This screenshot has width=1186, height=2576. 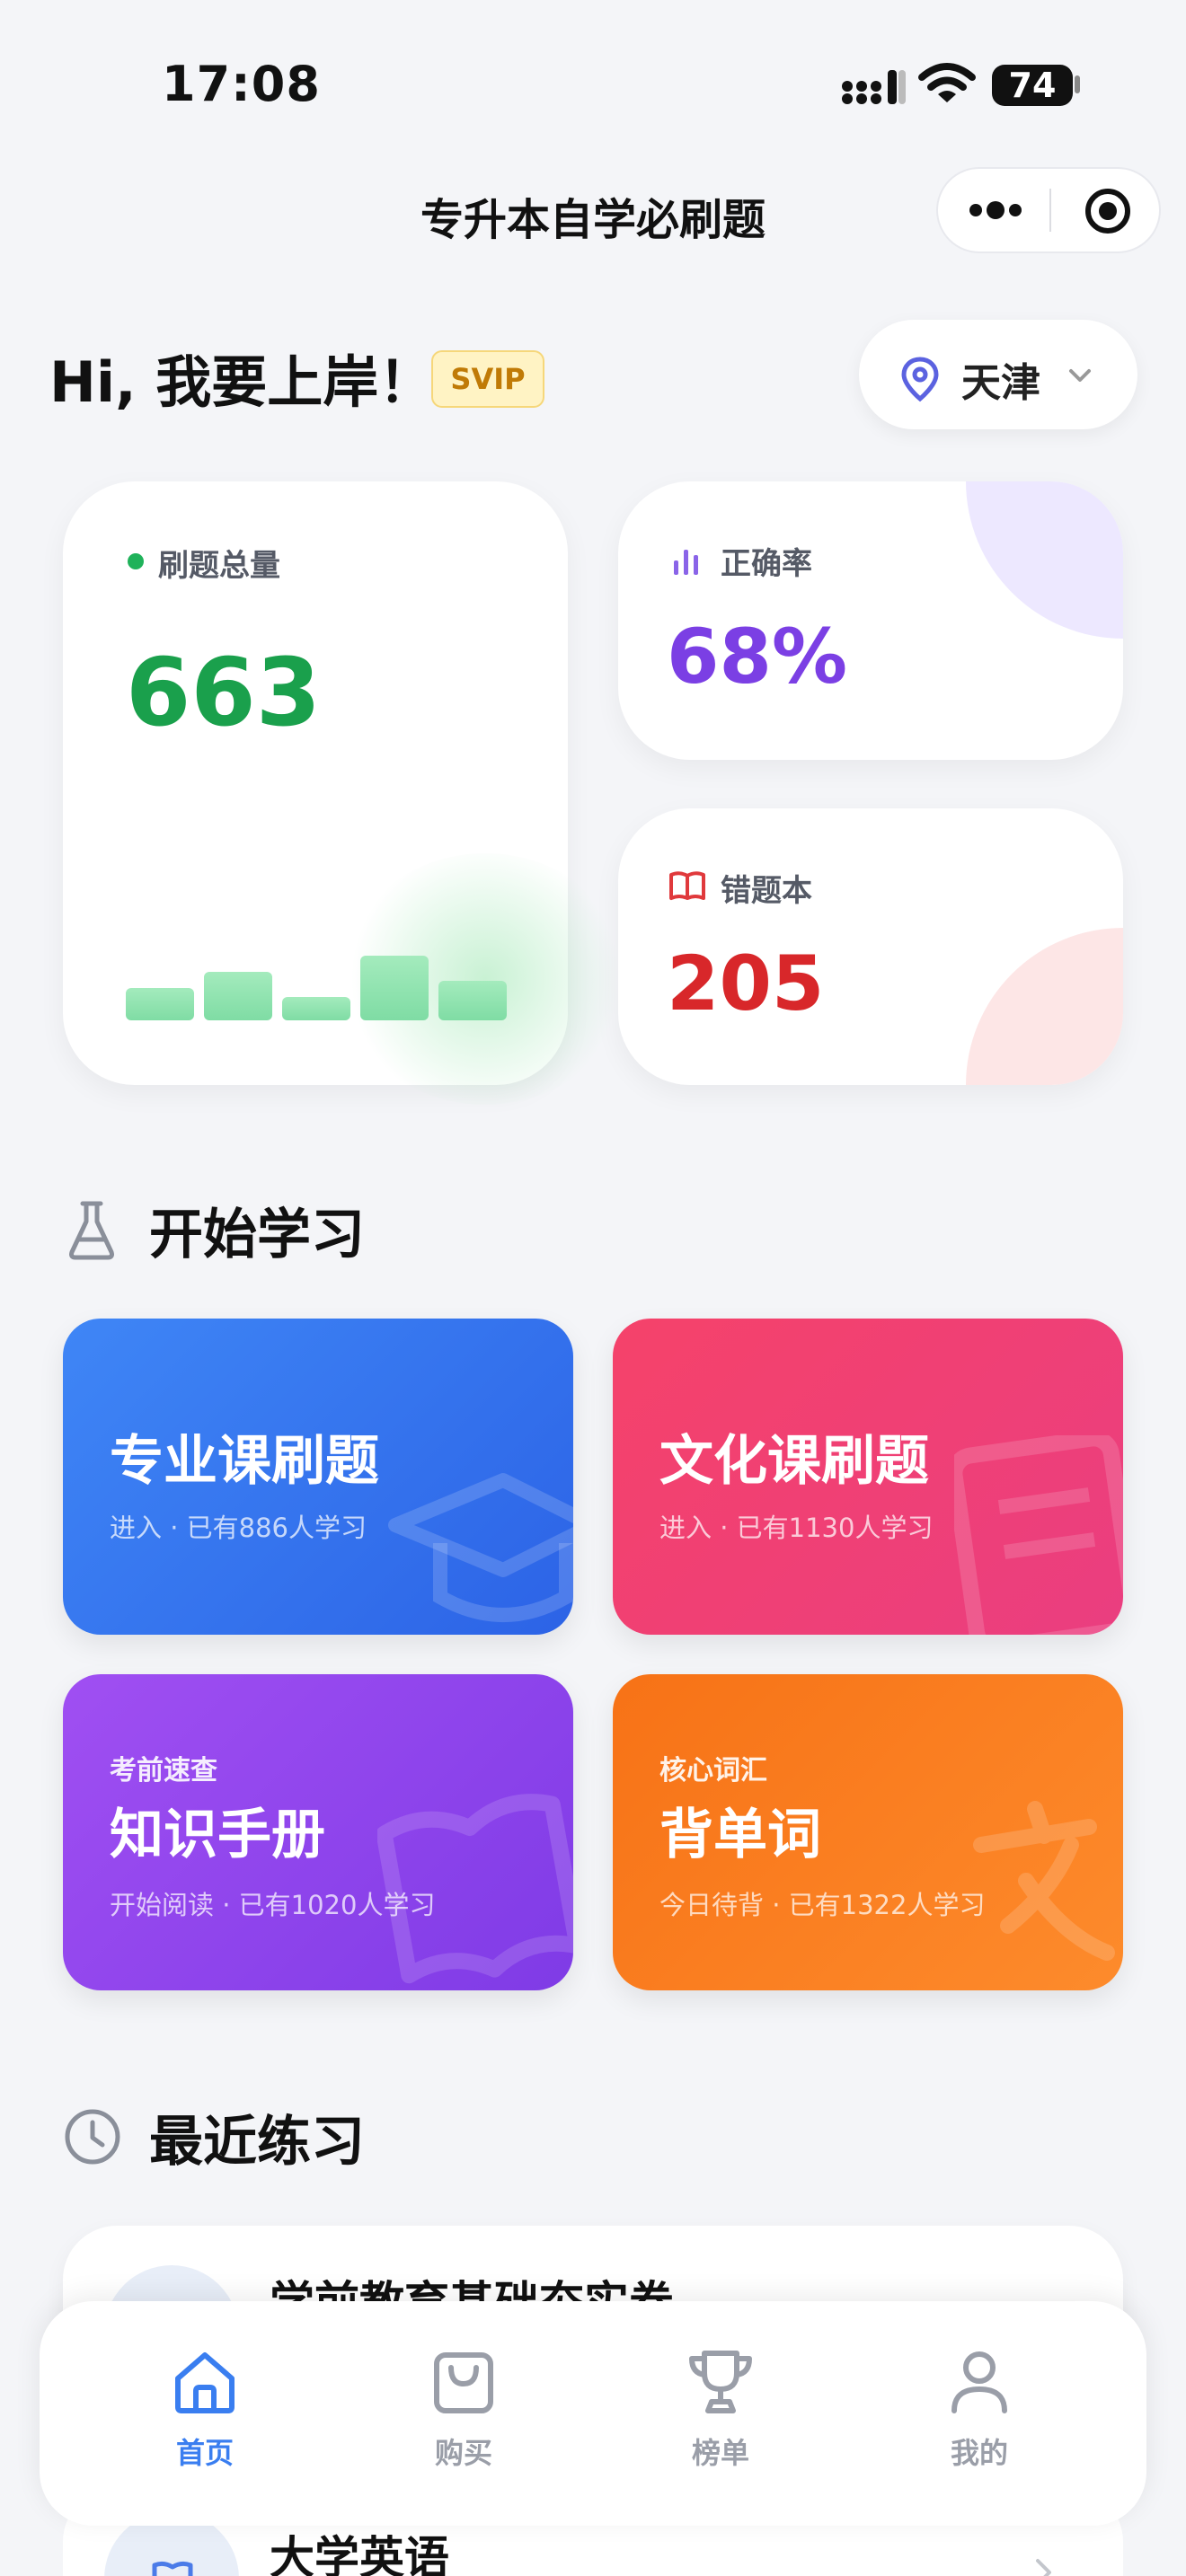 What do you see at coordinates (463, 2382) in the screenshot?
I see `bag-icon` at bounding box center [463, 2382].